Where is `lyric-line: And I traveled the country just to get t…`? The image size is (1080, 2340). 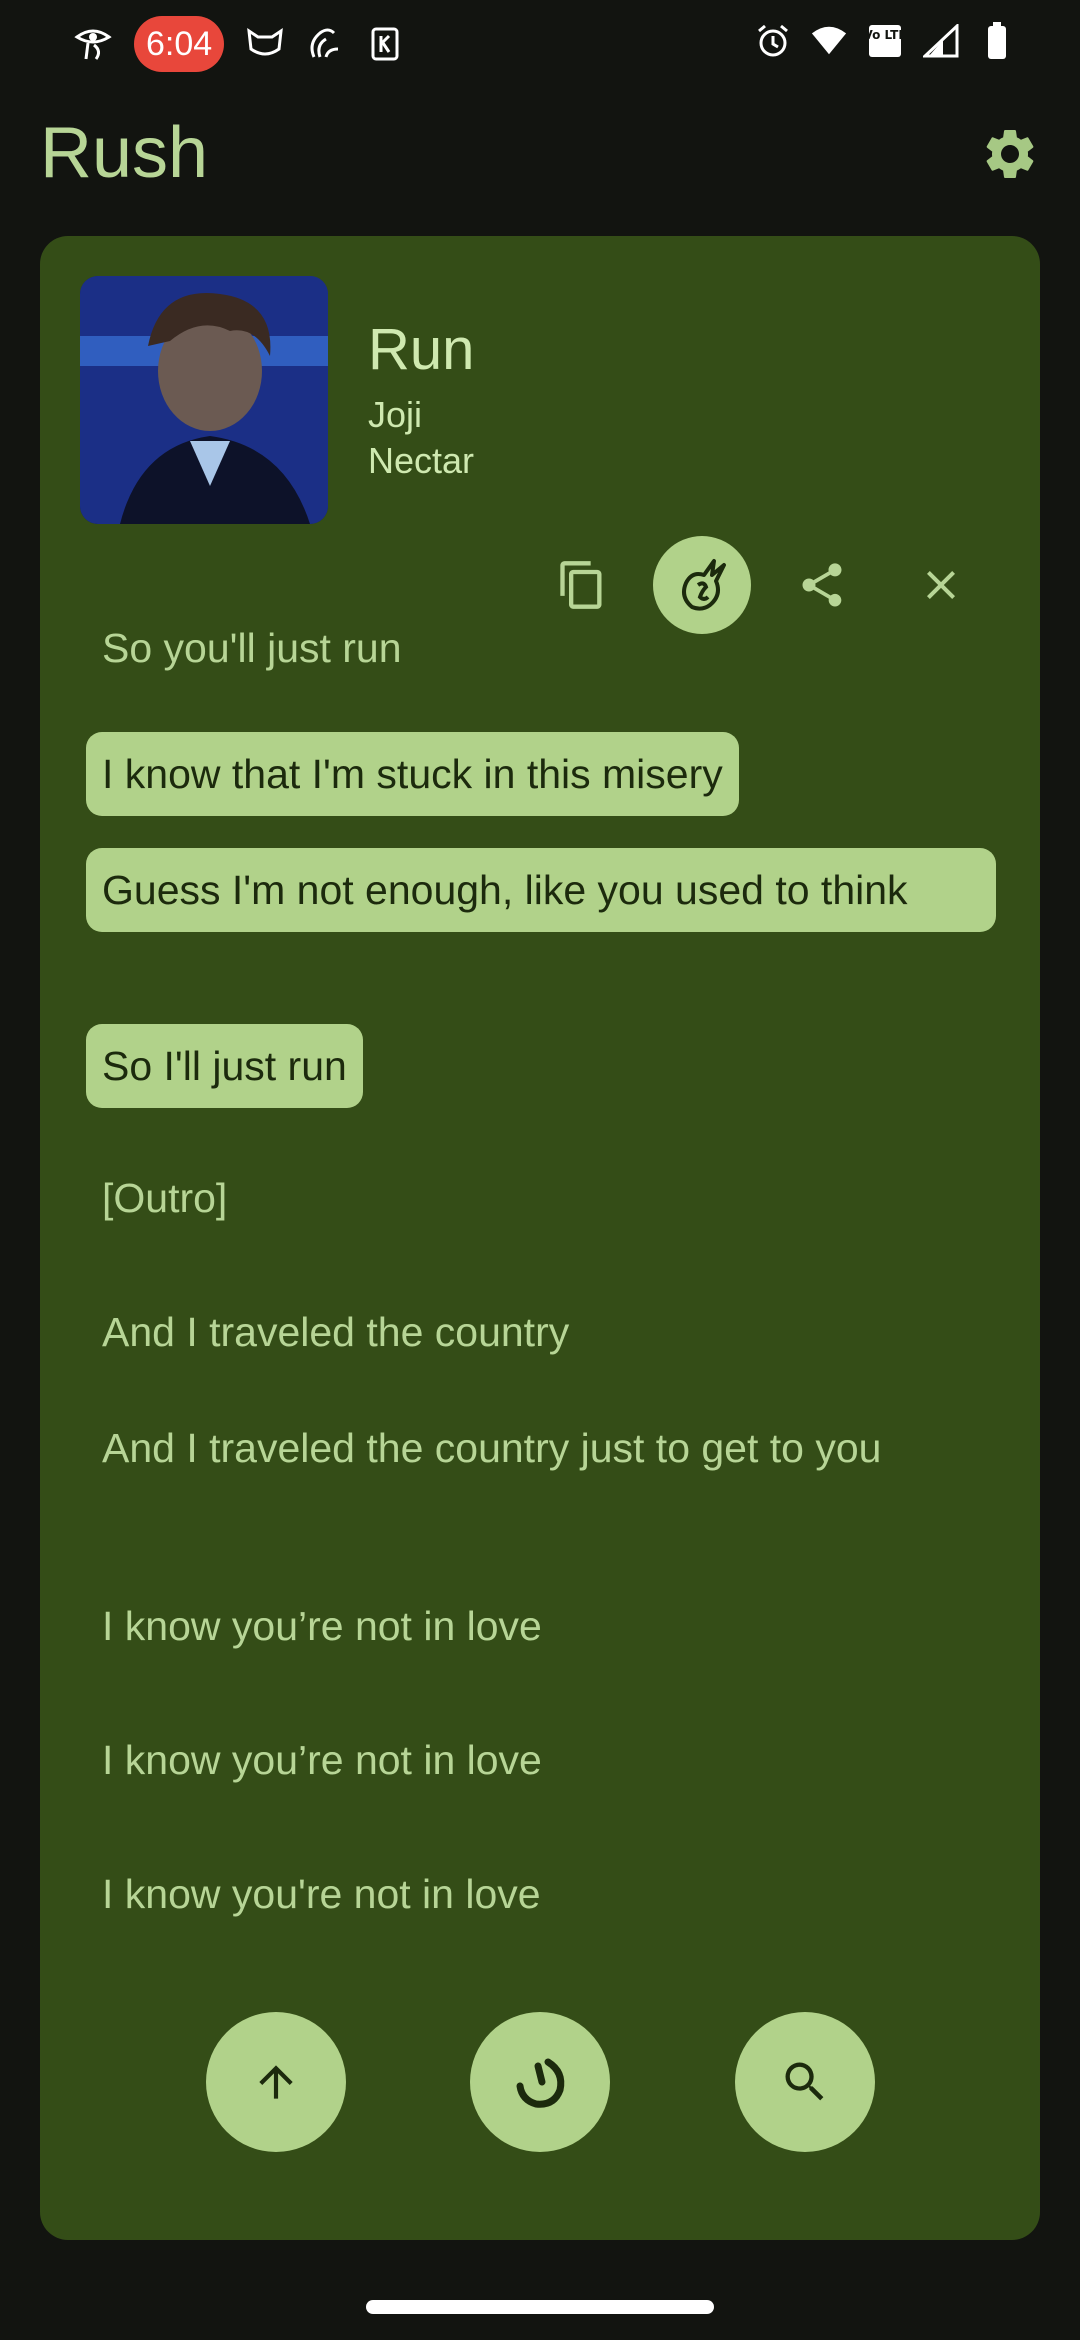
lyric-line: And I traveled the country just to get t… is located at coordinates (541, 1448).